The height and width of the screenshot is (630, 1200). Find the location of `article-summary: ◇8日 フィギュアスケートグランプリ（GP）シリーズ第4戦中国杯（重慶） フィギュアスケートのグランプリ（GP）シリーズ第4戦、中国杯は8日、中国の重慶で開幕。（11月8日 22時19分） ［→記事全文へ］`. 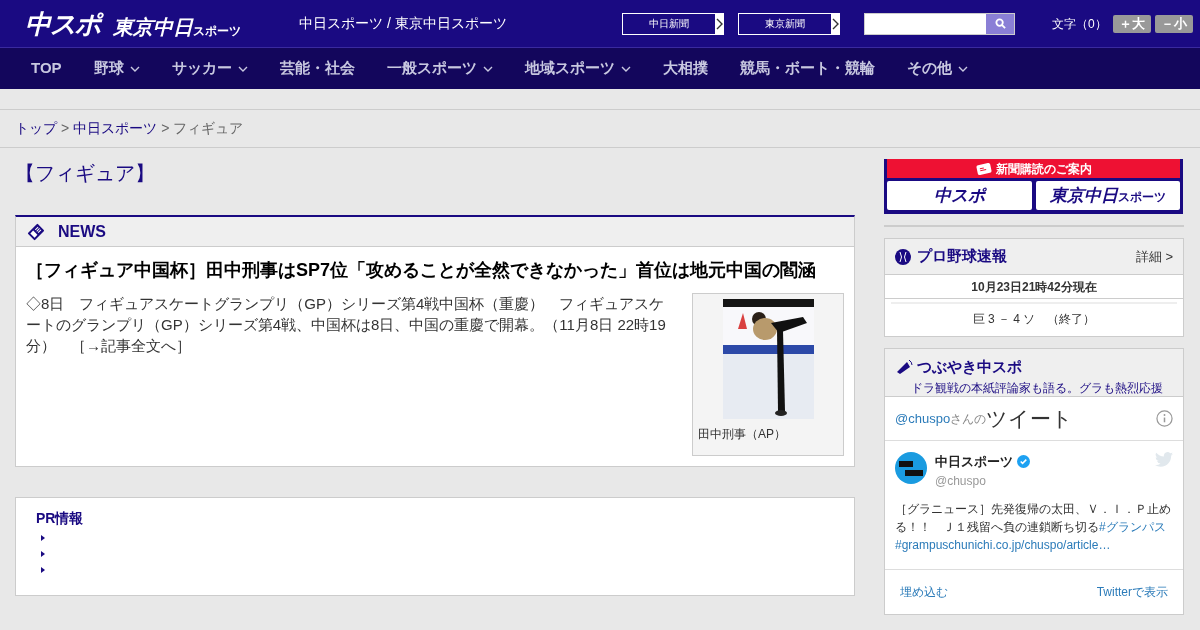

article-summary: ◇8日 フィギュアスケートグランプリ（GP）シリーズ第4戦中国杯（重慶） フィギュアスケートのグランプリ（GP）シリーズ第4戦、中国杯は8日、中国の重慶で開幕。（11月8日 22時19分） ［→記事全文へ］ is located at coordinates (346, 325).